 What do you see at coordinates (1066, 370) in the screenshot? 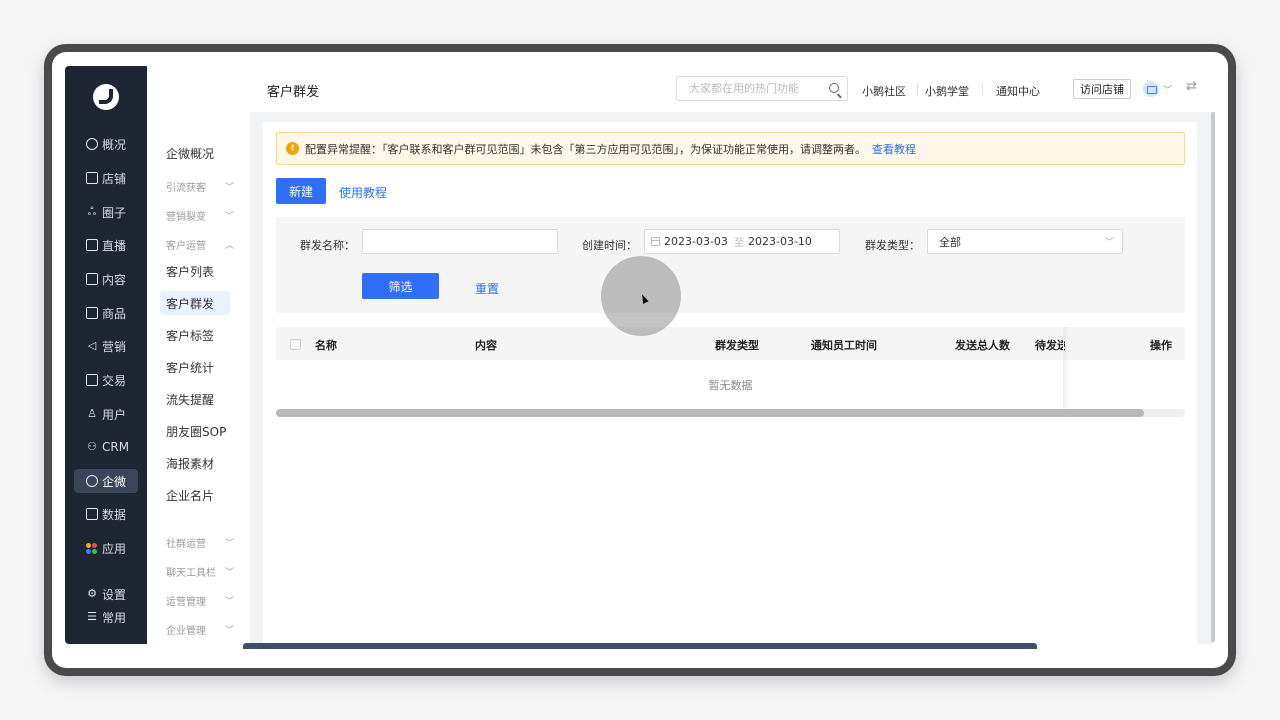
I see `fixed-column-divider` at bounding box center [1066, 370].